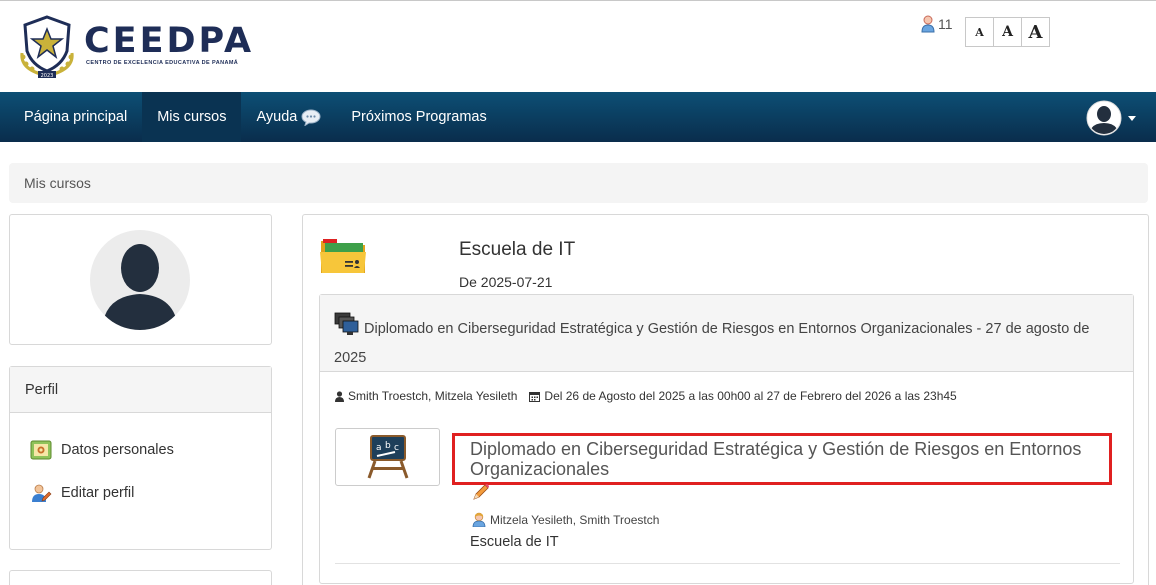  What do you see at coordinates (379, 448) in the screenshot?
I see `svg-text: a` at bounding box center [379, 448].